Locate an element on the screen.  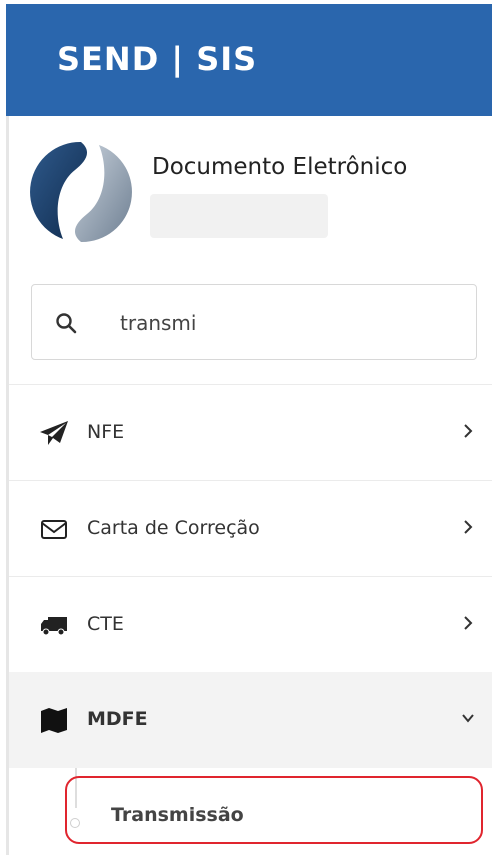
profile-title: Documento Eletrônico is located at coordinates (280, 167).